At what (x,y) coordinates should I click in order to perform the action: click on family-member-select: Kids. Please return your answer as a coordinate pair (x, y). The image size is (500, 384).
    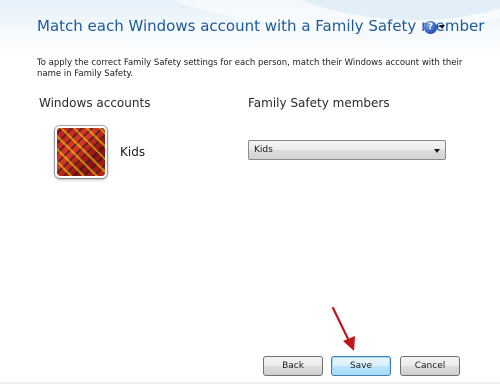
    Looking at the image, I should click on (347, 150).